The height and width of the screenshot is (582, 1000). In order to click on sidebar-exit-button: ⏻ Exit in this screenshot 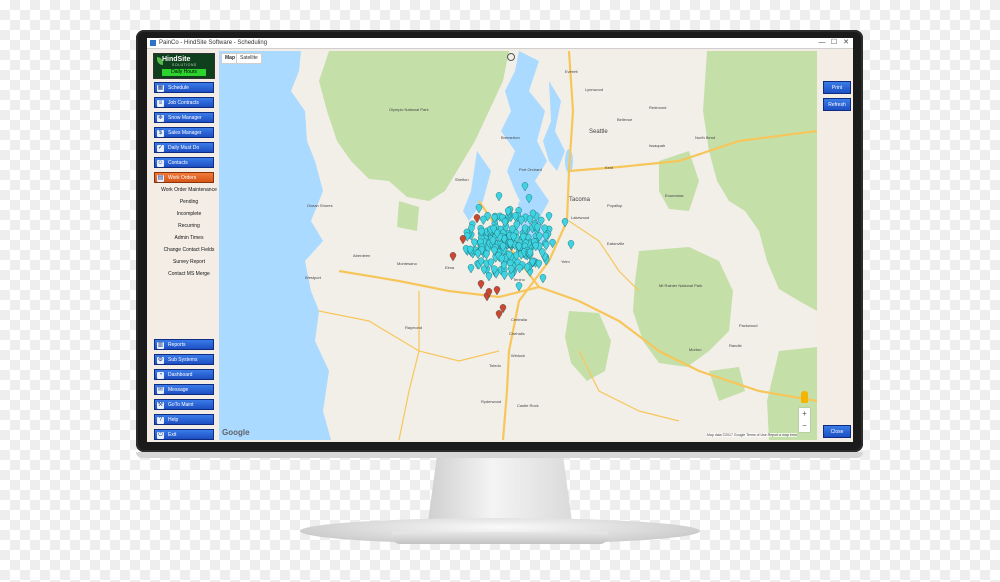, I will do `click(184, 434)`.